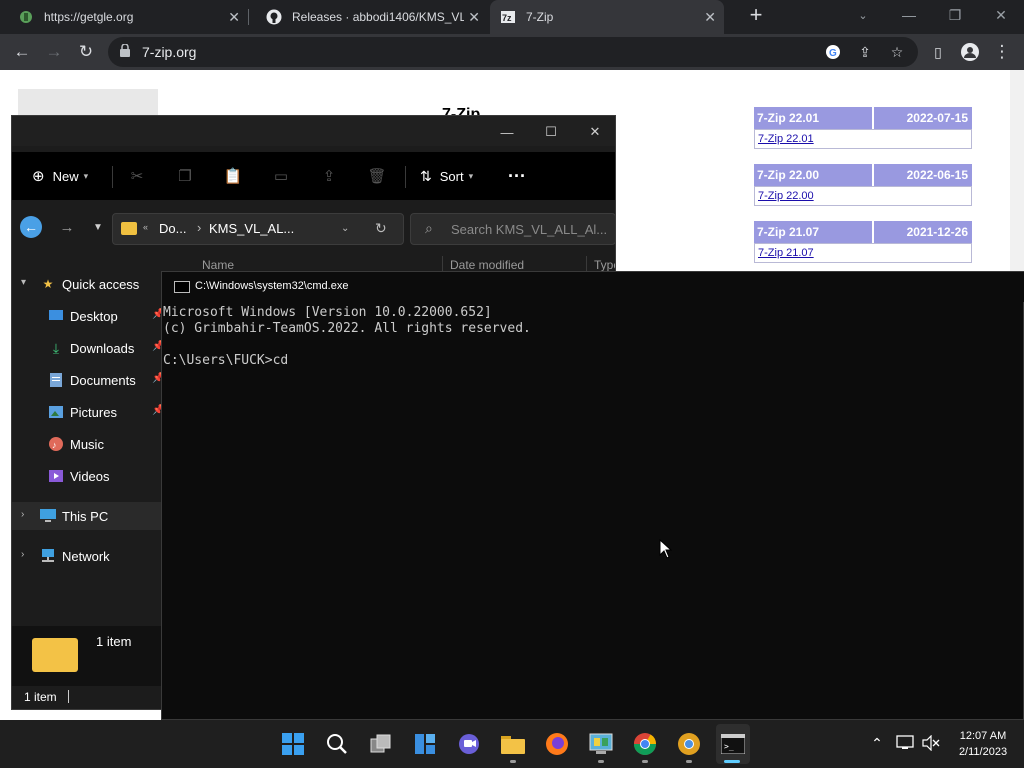 The width and height of the screenshot is (1024, 768). What do you see at coordinates (182, 287) in the screenshot?
I see `cmd-icon` at bounding box center [182, 287].